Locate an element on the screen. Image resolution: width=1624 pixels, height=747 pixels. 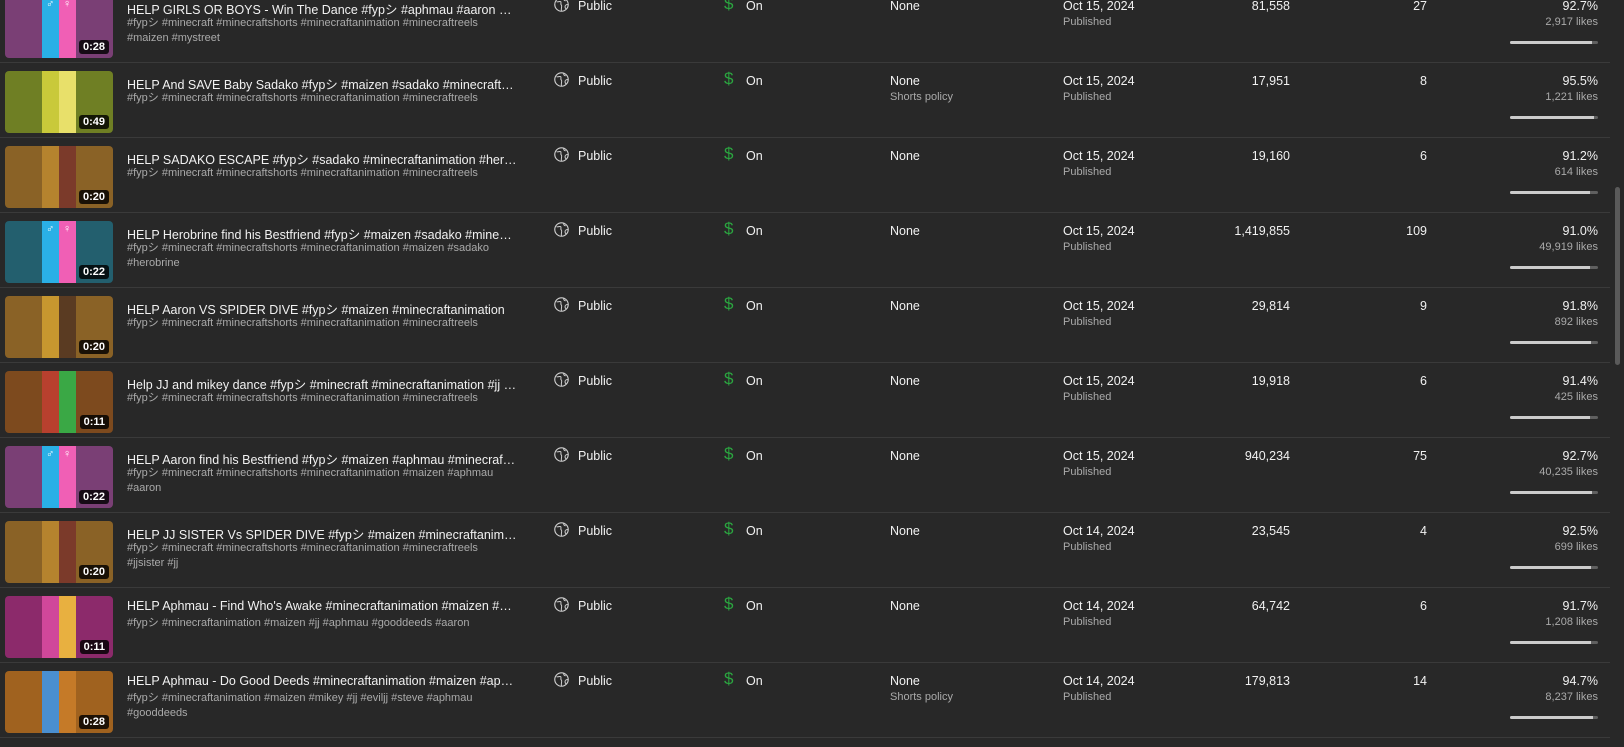
video-thumbnail: ♂ ♀ 0:28 is located at coordinates (59, 29).